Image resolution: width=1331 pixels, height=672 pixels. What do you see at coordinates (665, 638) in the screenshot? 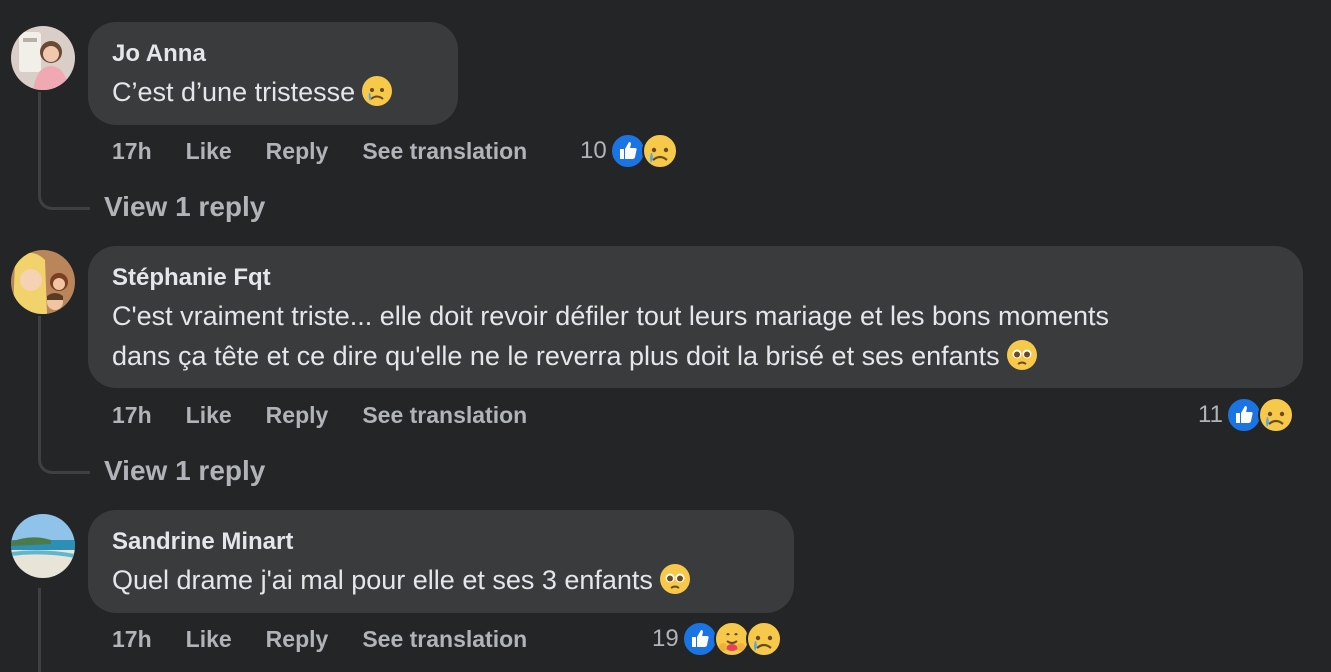
I see `reaction-count: 19` at bounding box center [665, 638].